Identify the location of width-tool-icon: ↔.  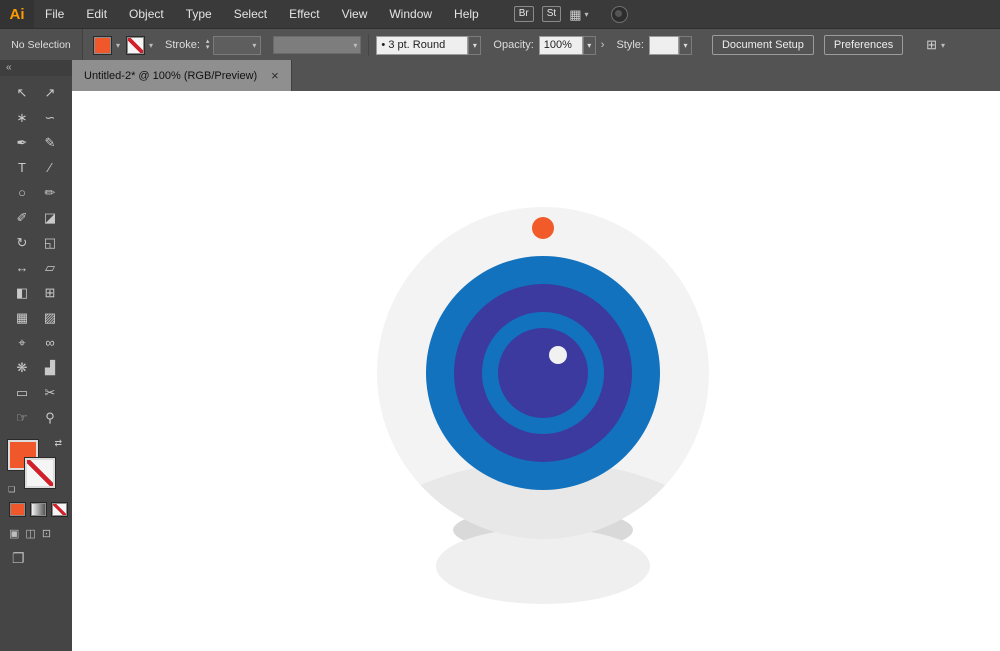
(22, 267).